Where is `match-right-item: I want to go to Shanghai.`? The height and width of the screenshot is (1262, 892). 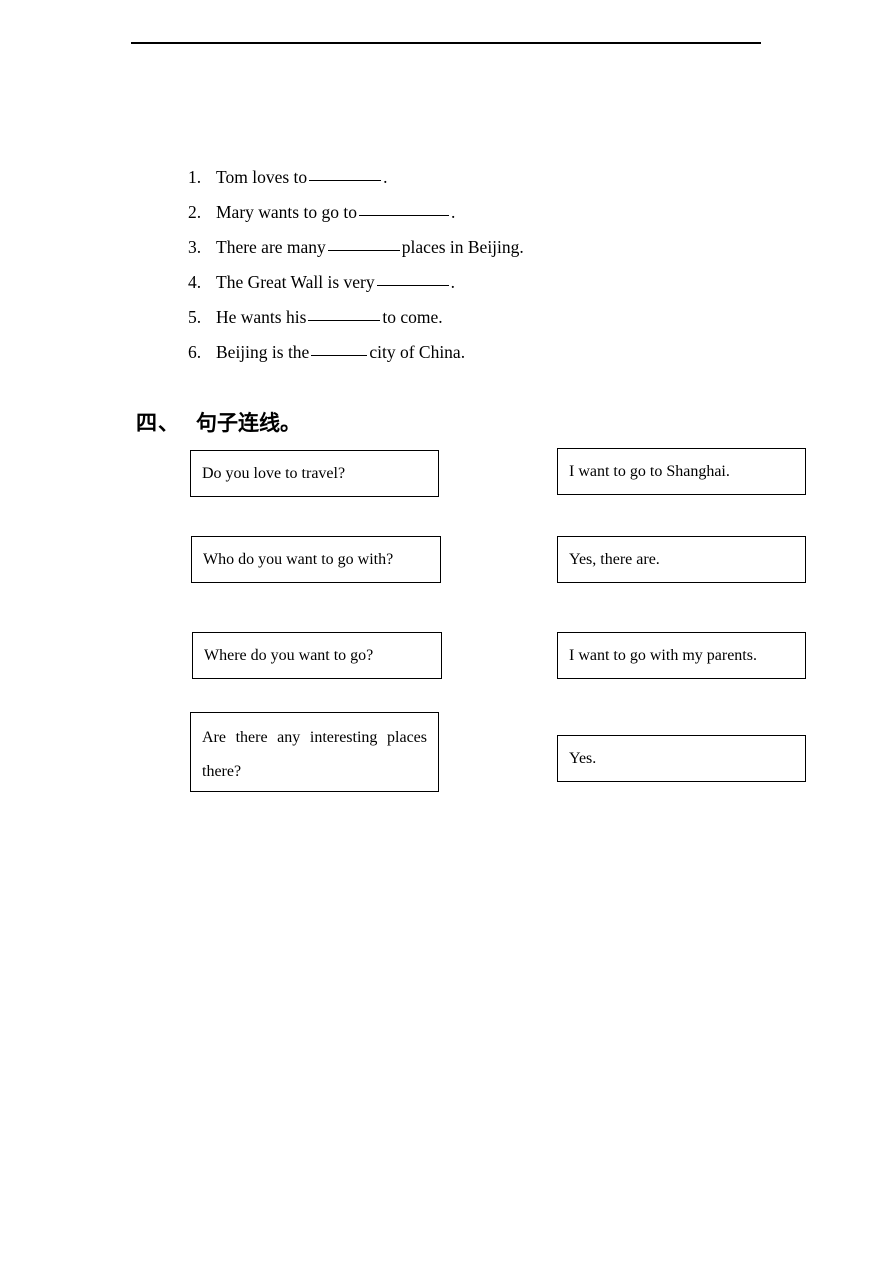 match-right-item: I want to go to Shanghai. is located at coordinates (681, 471).